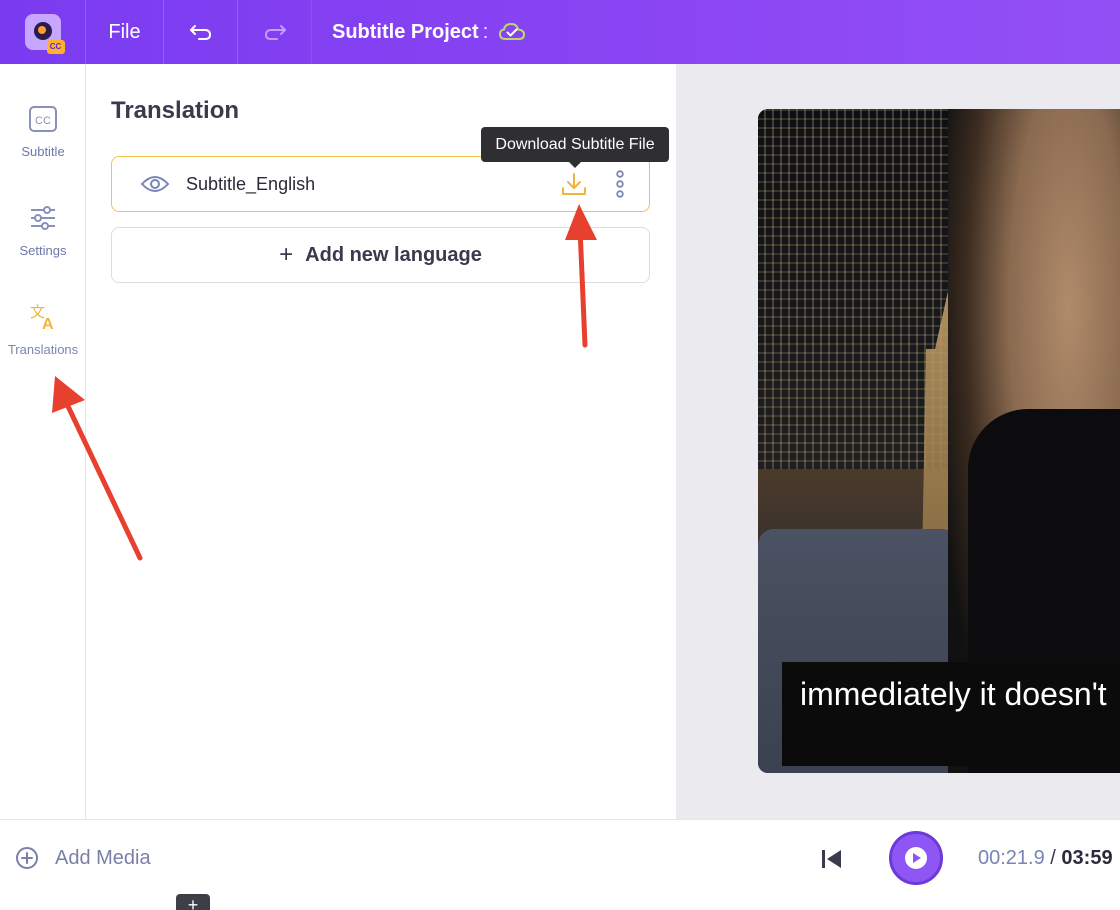 The image size is (1120, 910). What do you see at coordinates (1087, 858) in the screenshot?
I see `total-time: 03:59` at bounding box center [1087, 858].